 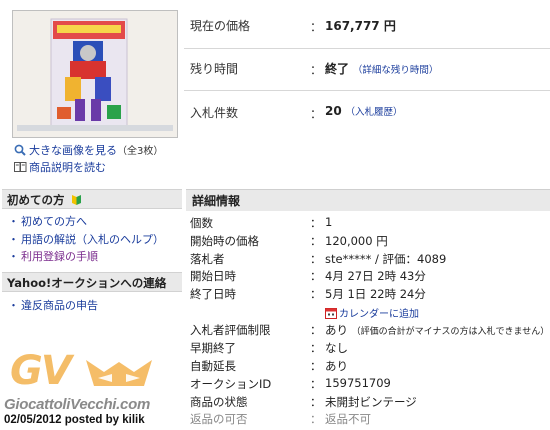 I want to click on beginner-section-heading: 初めての方, so click(x=92, y=199).